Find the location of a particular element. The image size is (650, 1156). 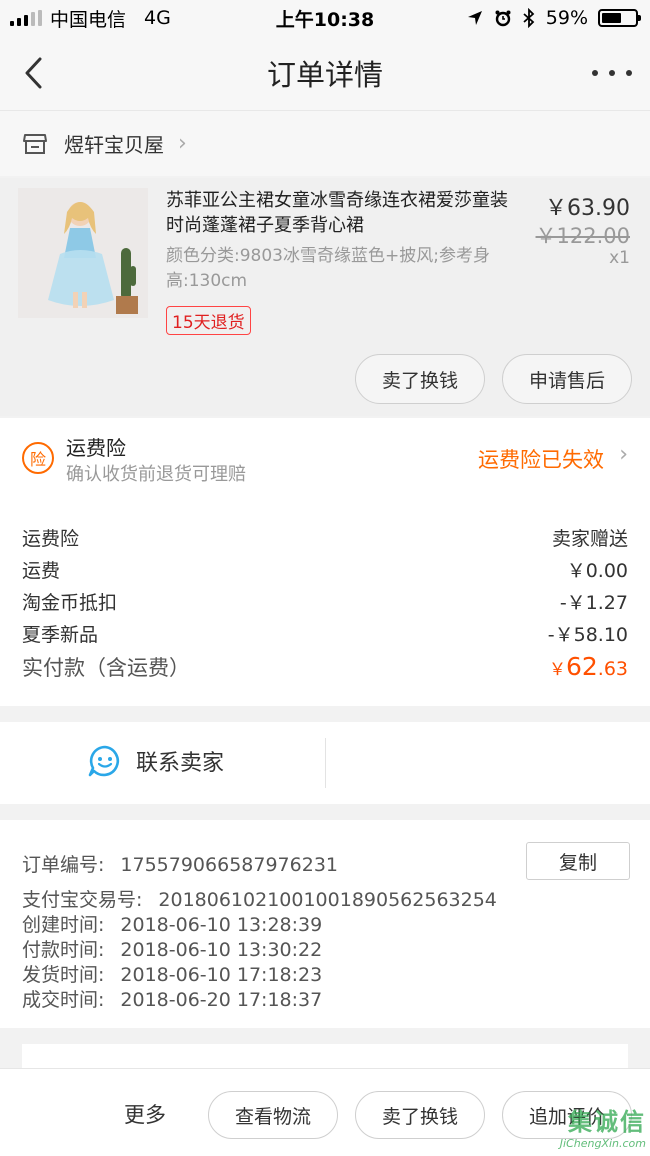

shipping-insurance-row: 险 运费险 确认收货前退货可理赔 运费险已失效 › is located at coordinates (325, 458).